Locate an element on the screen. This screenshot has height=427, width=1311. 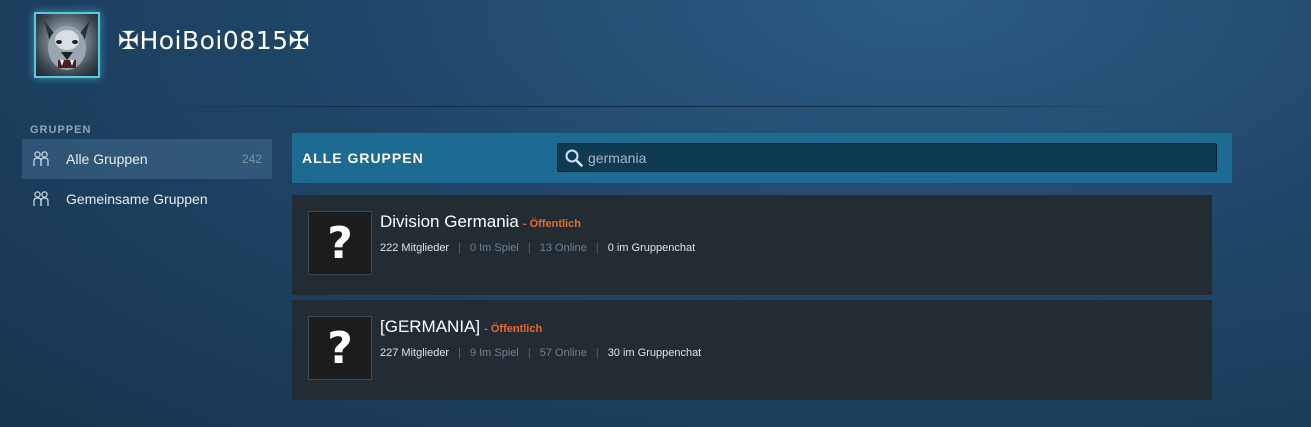
profile-header: ✠HoiBoi0815✠ is located at coordinates (172, 45).